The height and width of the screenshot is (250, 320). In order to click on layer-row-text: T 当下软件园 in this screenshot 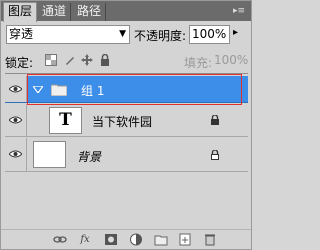, I will do `click(126, 120)`.